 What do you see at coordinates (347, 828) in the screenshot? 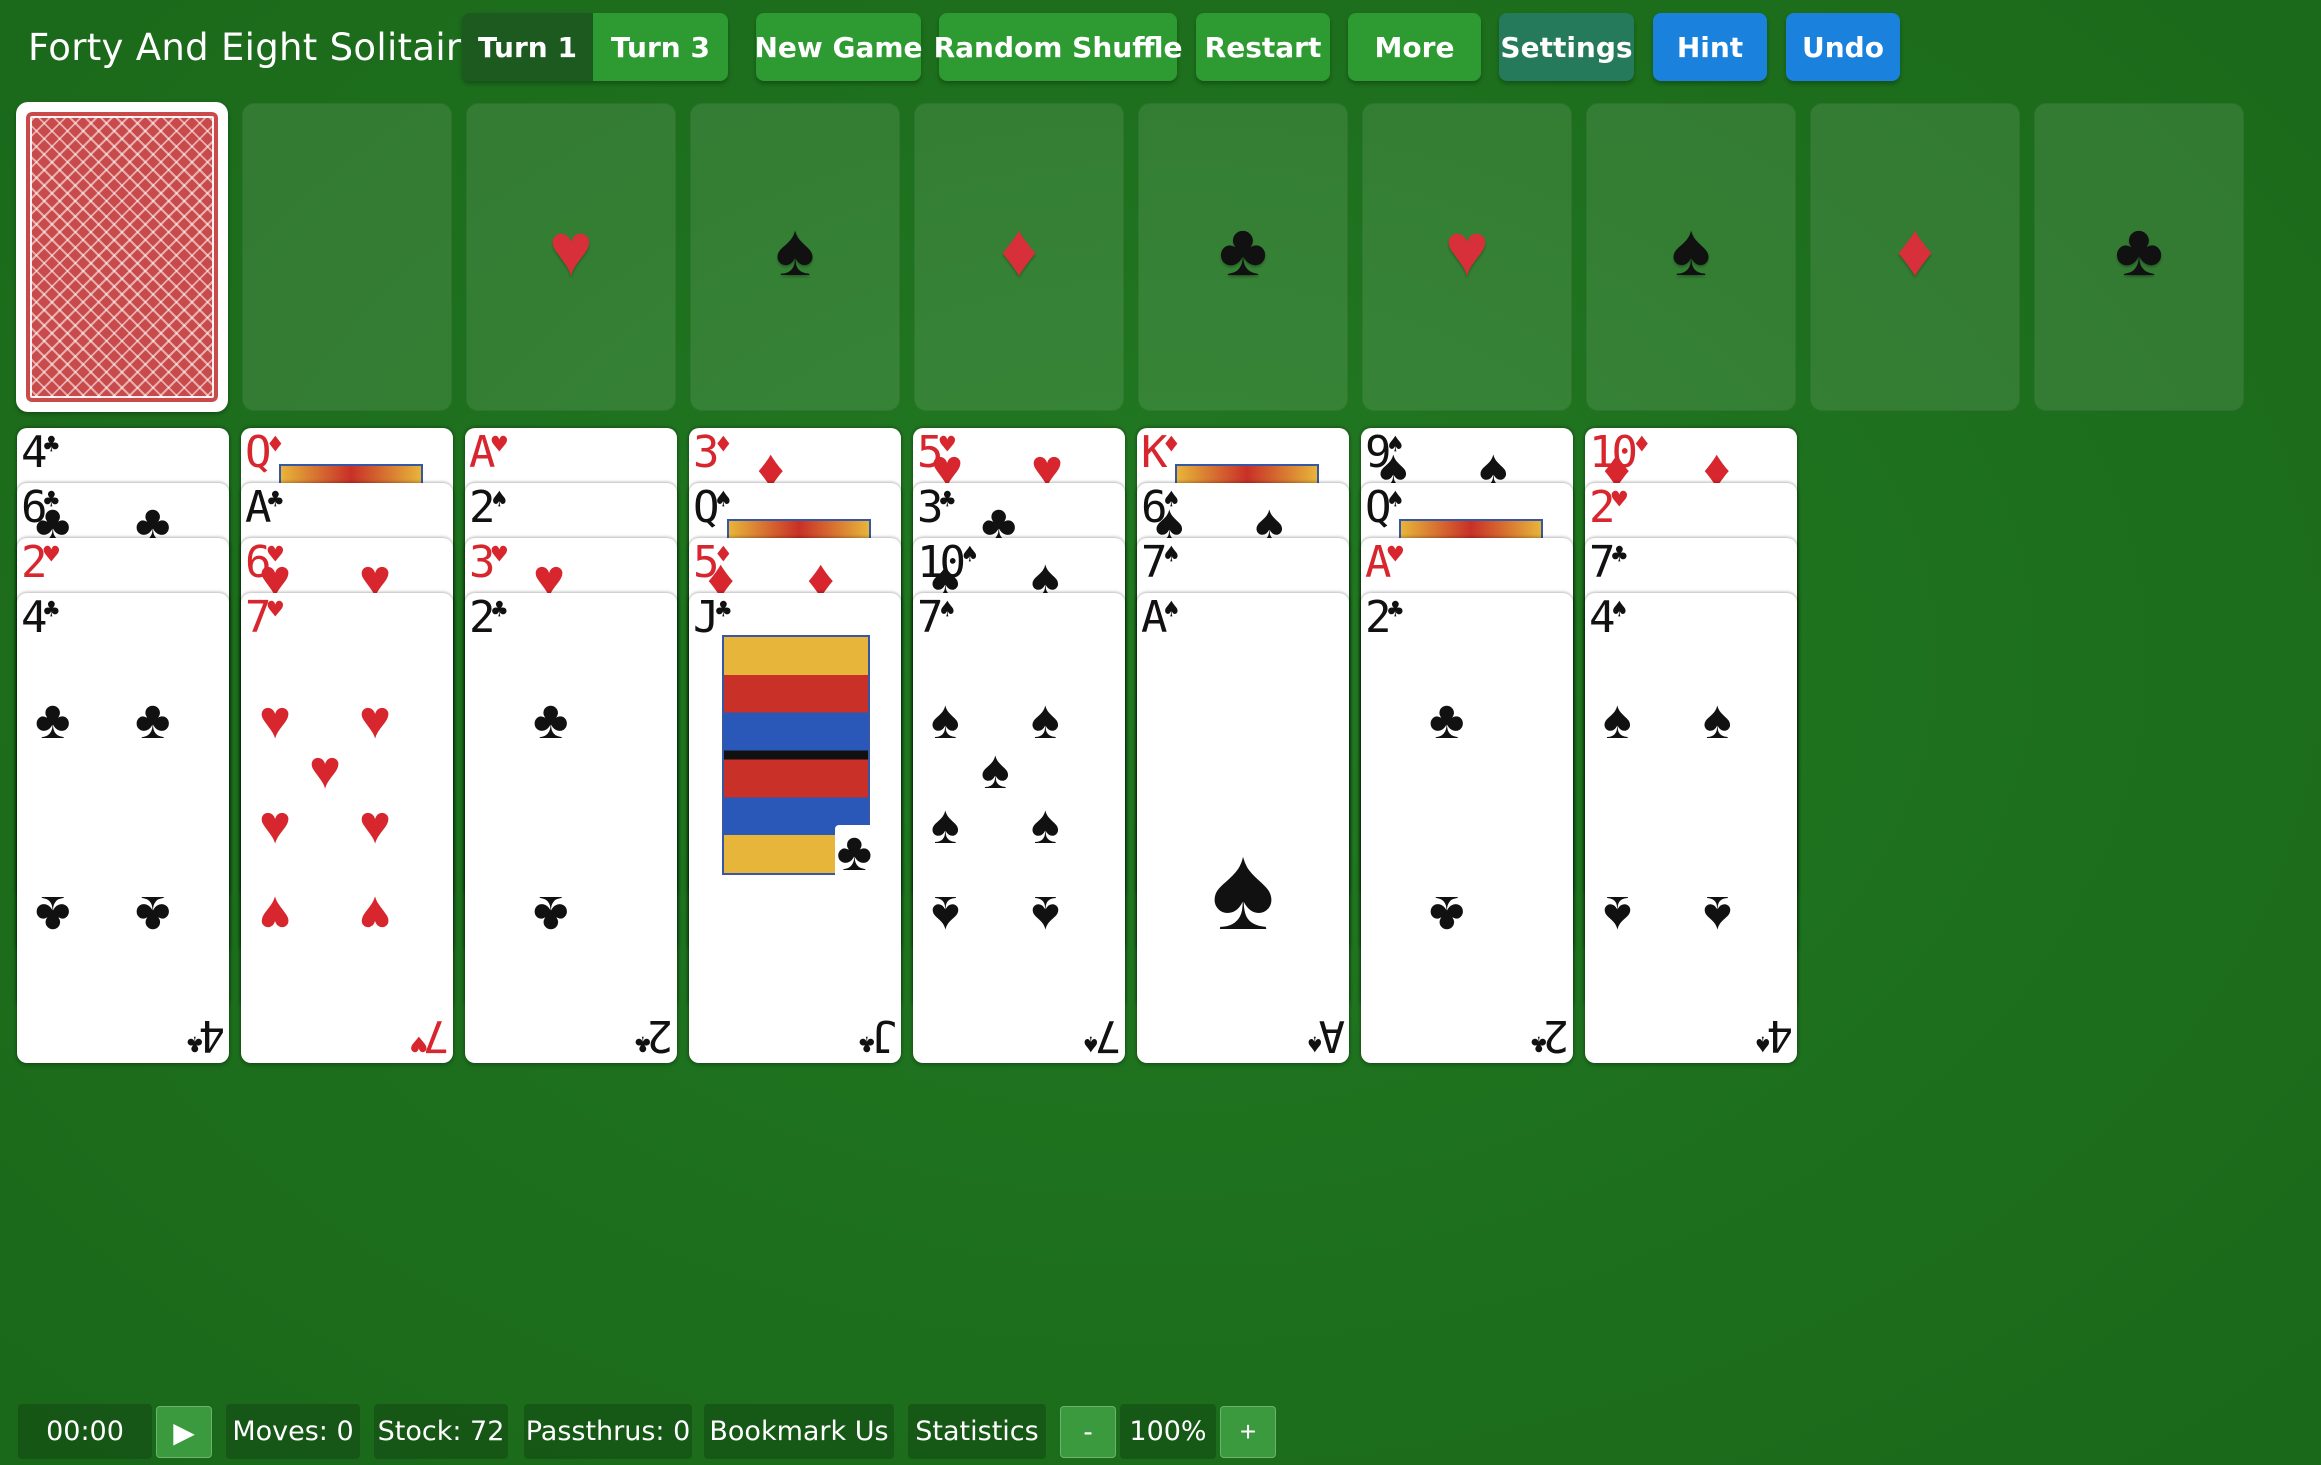
I see `tableau-card: 7♥ ♥ ♥ ♥ ♥ ♥ ♥ ♥ 7♥` at bounding box center [347, 828].